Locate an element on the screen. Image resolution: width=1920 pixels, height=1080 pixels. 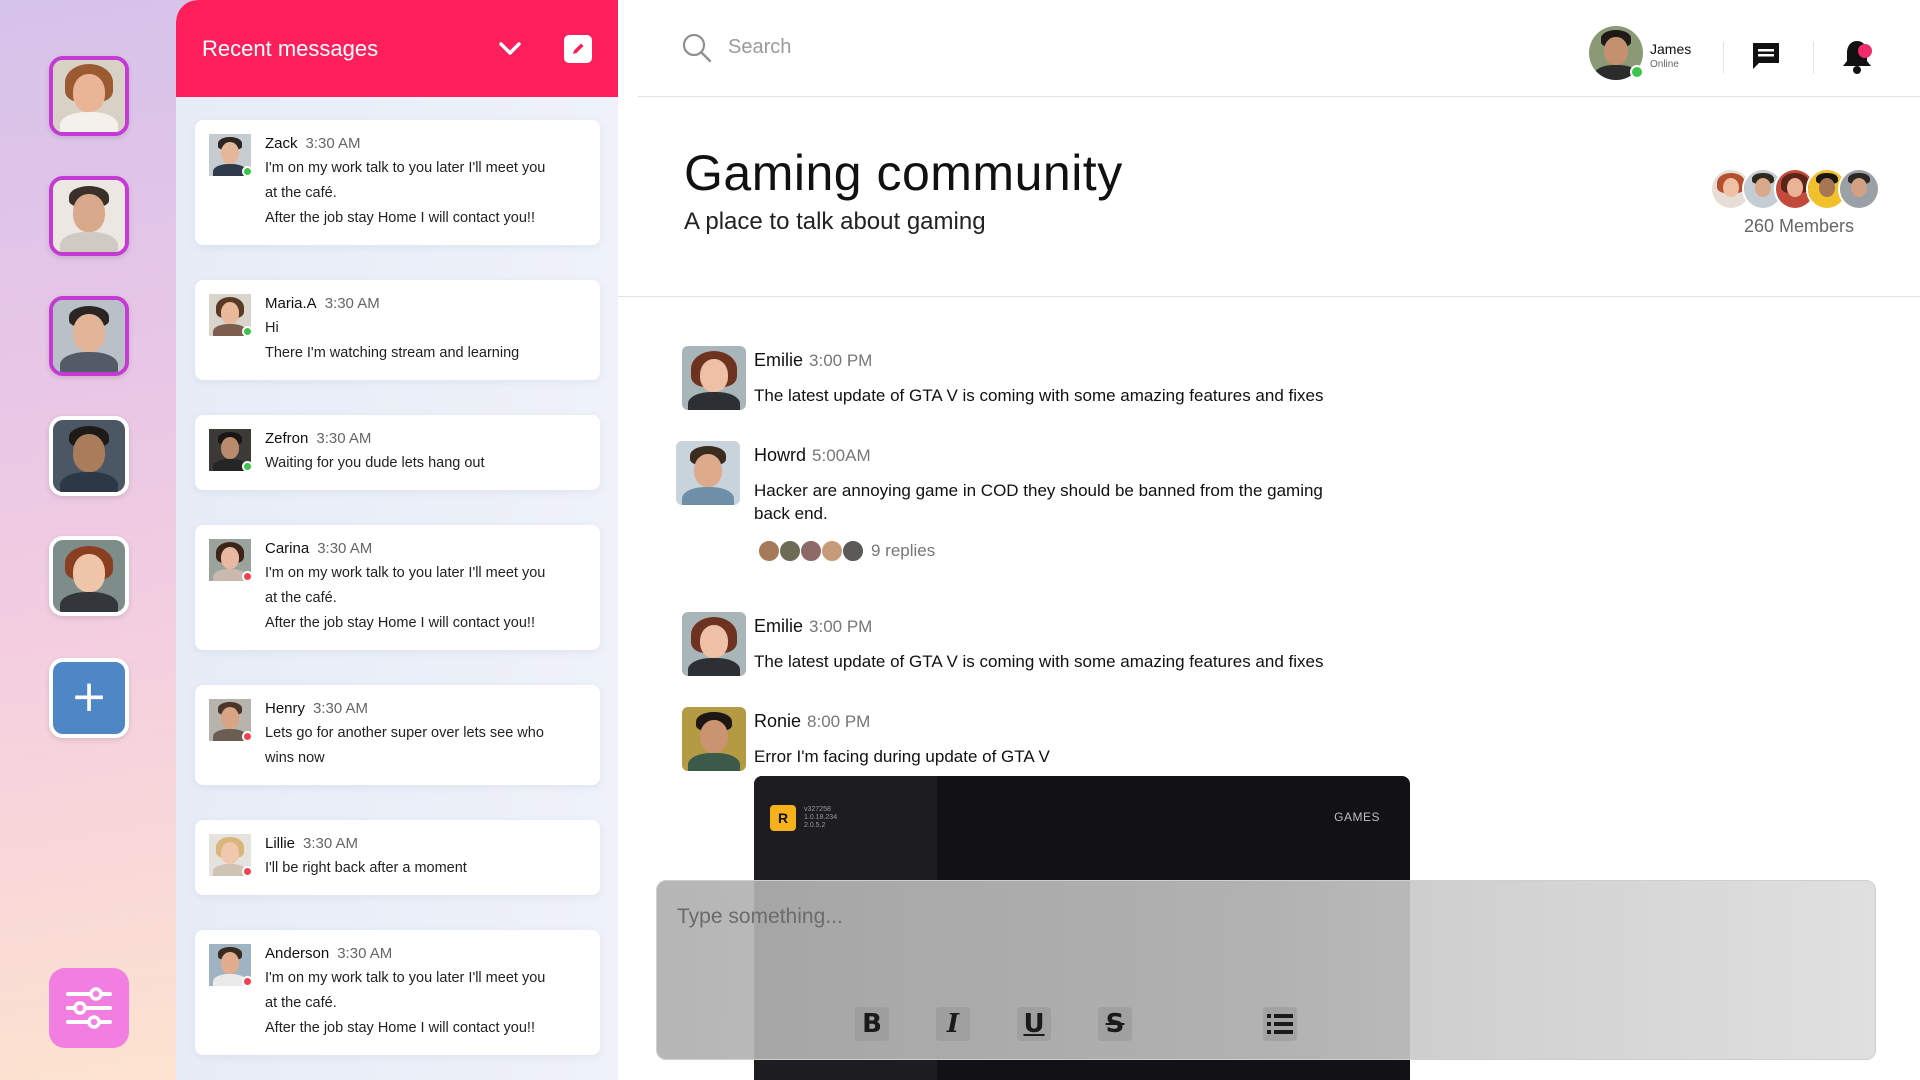
chat-icon is located at coordinates (1766, 56).